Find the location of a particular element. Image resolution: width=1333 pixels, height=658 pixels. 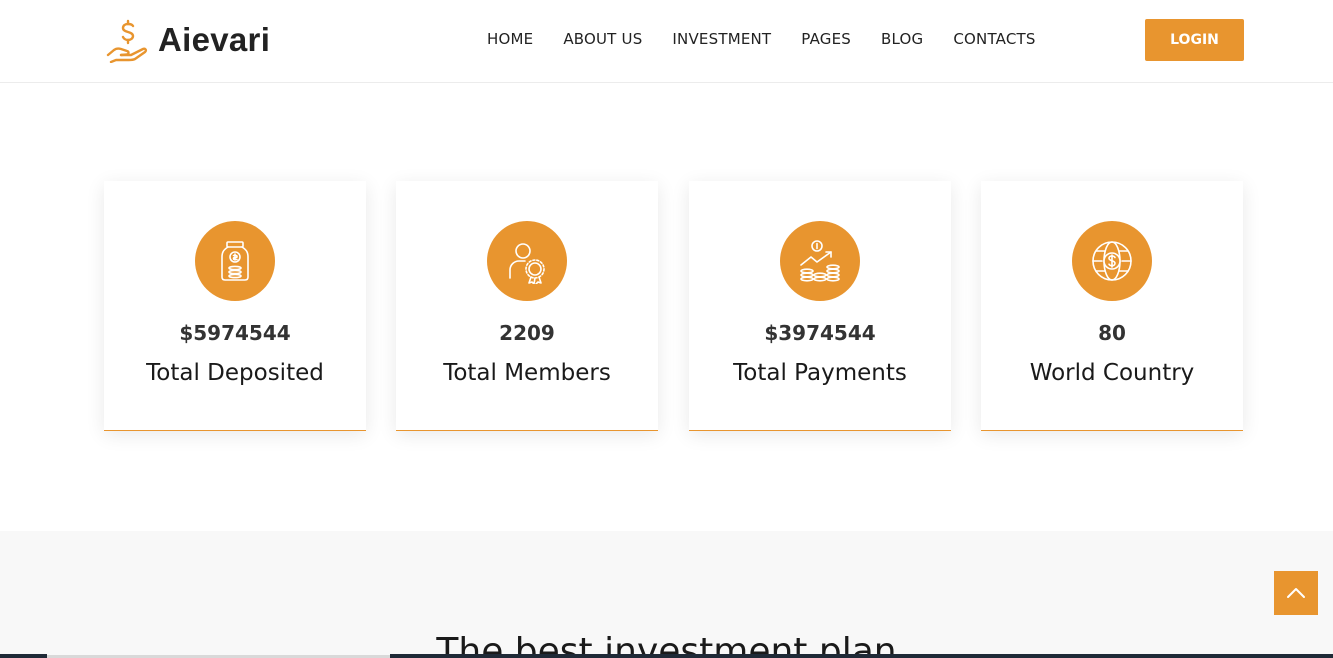

logo: Aievari is located at coordinates (188, 40).